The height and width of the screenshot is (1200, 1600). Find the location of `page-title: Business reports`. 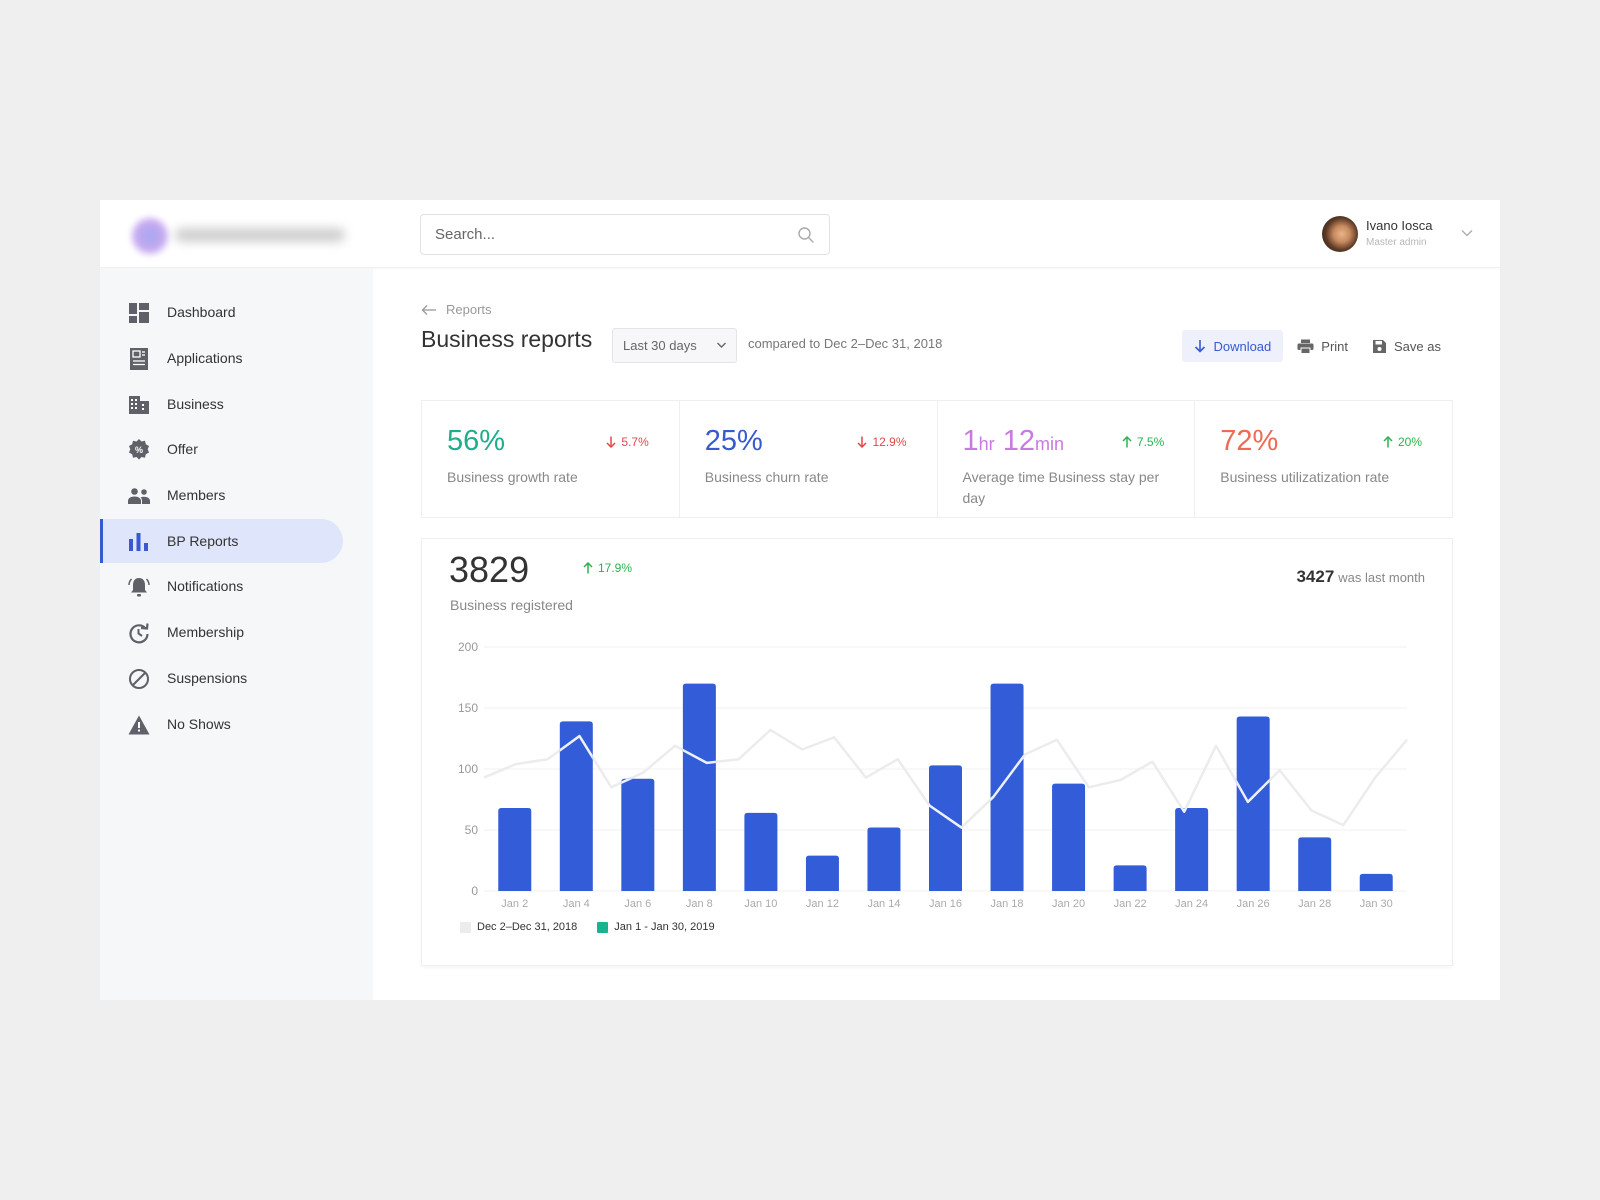

page-title: Business reports is located at coordinates (507, 339).